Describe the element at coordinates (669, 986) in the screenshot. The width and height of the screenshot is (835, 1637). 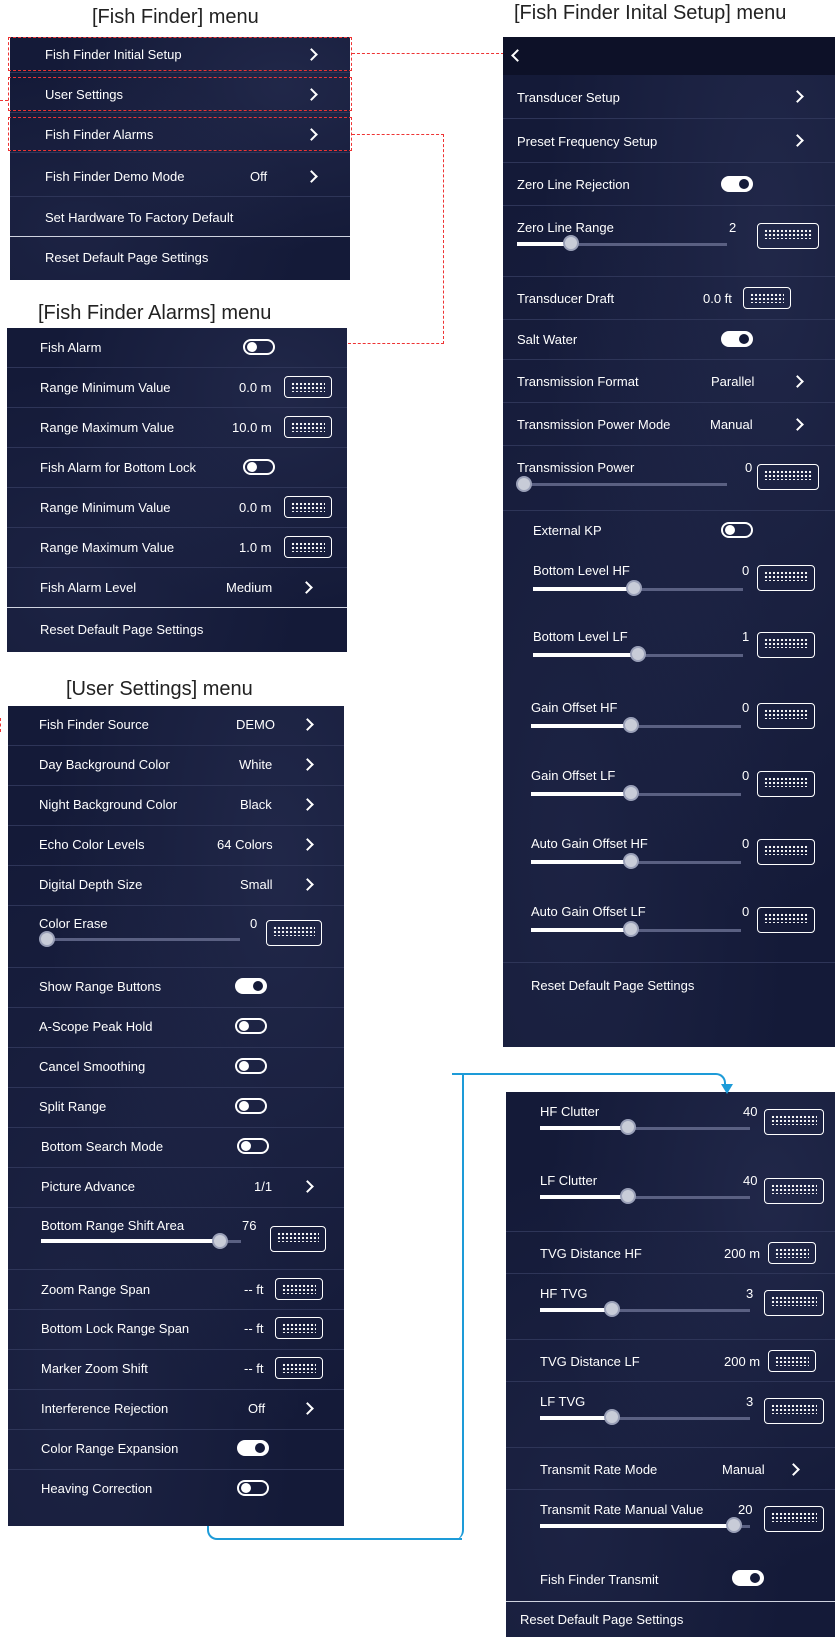
I see `is-row-reset: Reset Default Page Settings` at that location.